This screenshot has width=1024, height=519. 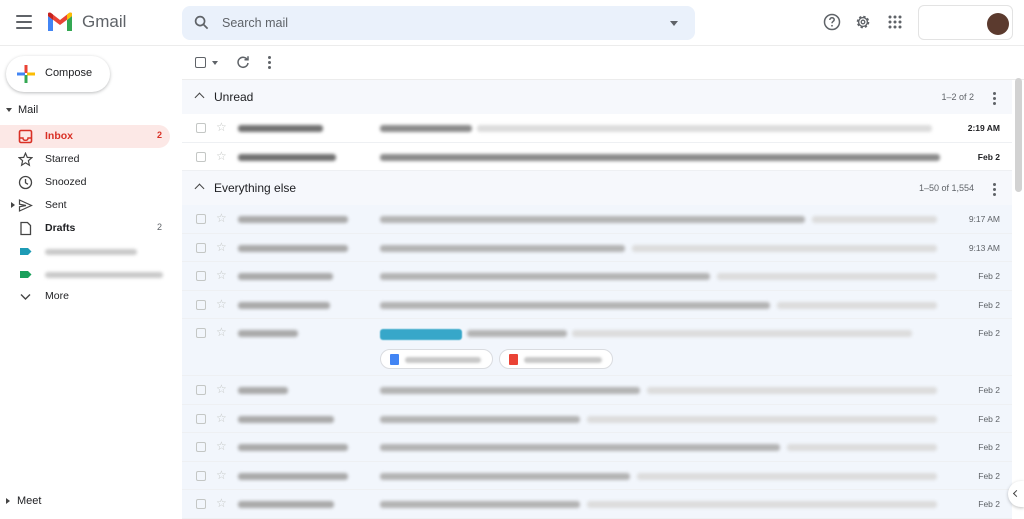 What do you see at coordinates (1018, 135) in the screenshot?
I see `scrollbar-thumb` at bounding box center [1018, 135].